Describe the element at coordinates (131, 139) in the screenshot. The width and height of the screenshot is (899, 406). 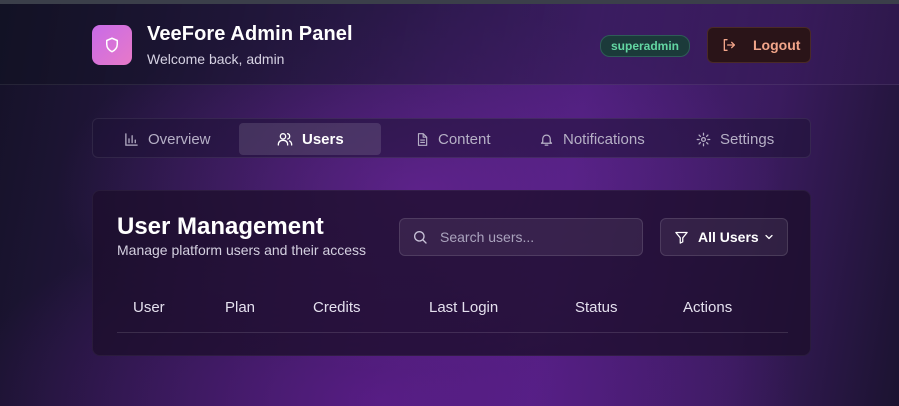
I see `bar-chart-icon` at that location.